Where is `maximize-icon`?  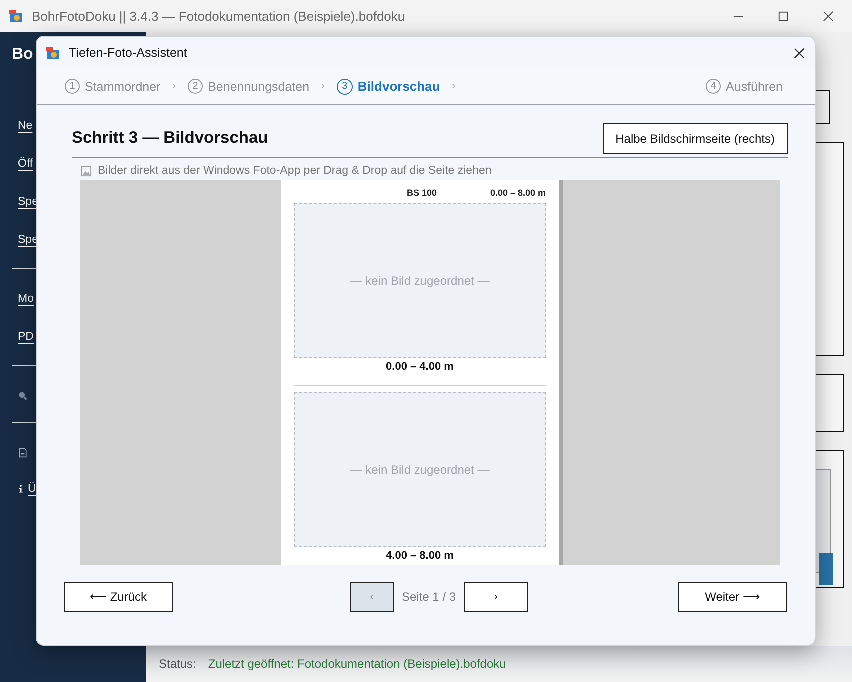
maximize-icon is located at coordinates (783, 16).